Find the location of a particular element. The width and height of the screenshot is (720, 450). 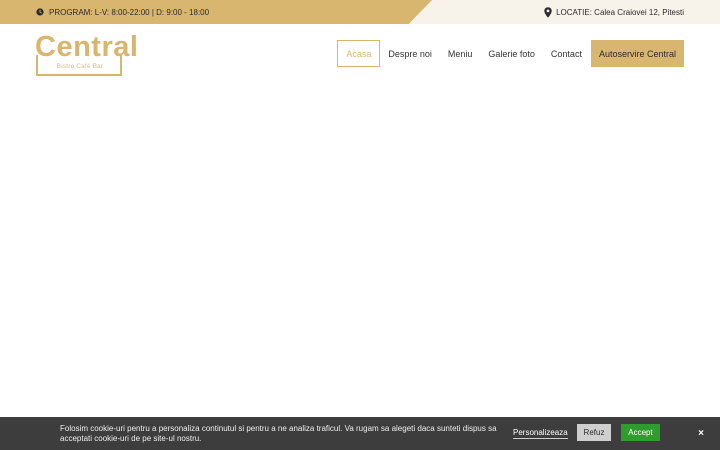

logo-wordmark: Central is located at coordinates (87, 47).